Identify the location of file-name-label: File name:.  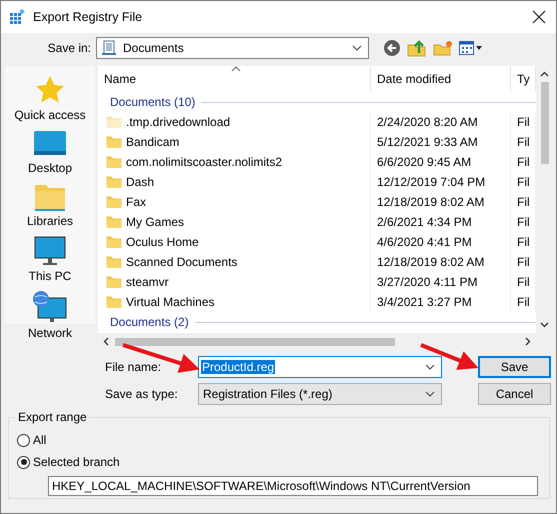
(133, 367).